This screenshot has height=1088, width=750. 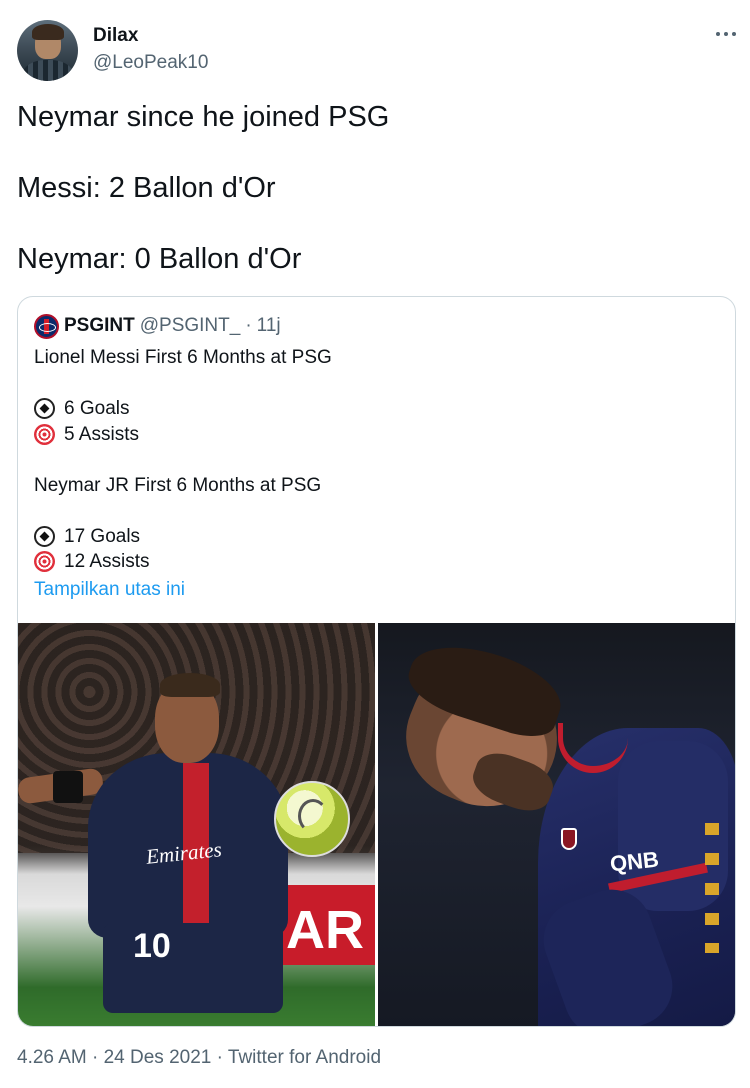 What do you see at coordinates (48, 70) in the screenshot?
I see `avatar-shirt` at bounding box center [48, 70].